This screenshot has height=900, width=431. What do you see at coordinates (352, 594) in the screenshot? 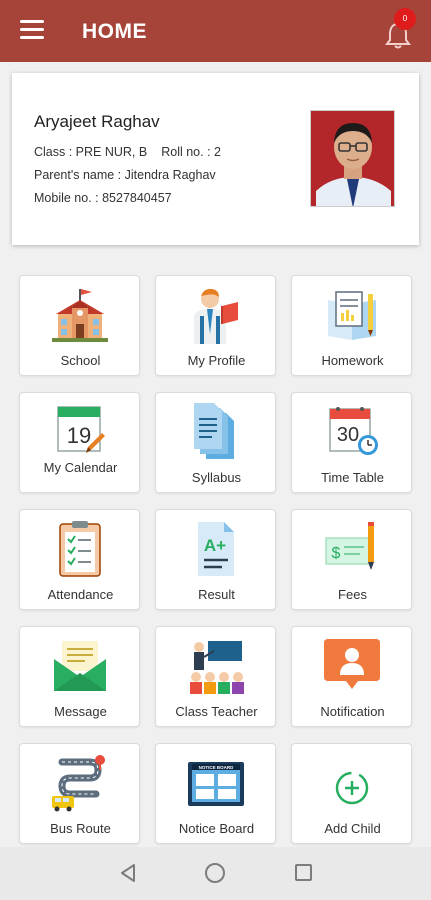
I see `tile-label: Fees` at bounding box center [352, 594].